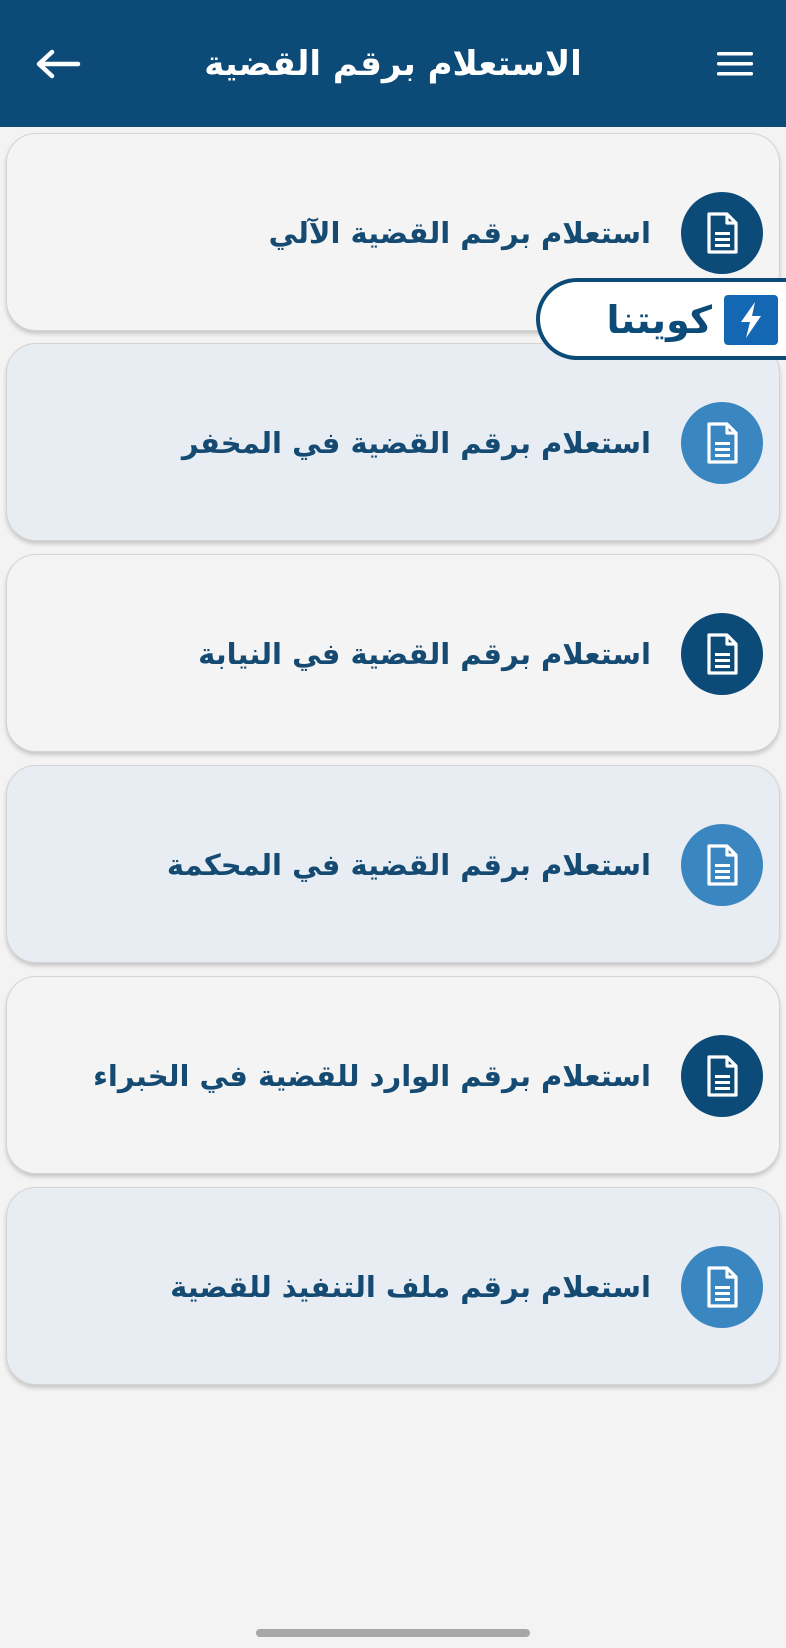 The height and width of the screenshot is (1648, 786). I want to click on lightning-logo-icon, so click(751, 320).